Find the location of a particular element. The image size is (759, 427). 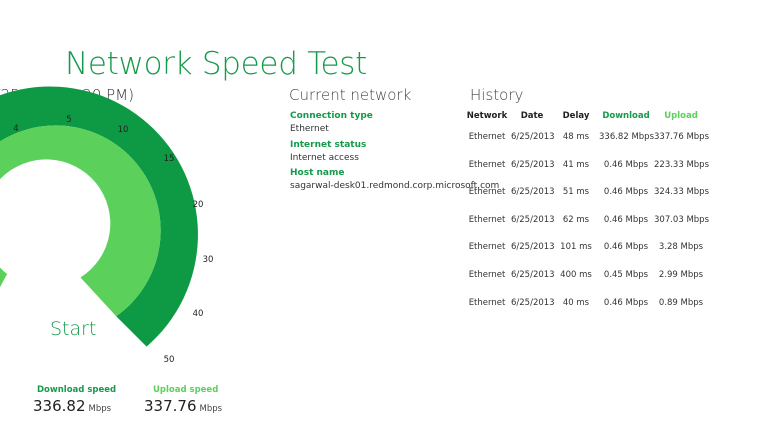

gauge-tick: 20 is located at coordinates (198, 205).